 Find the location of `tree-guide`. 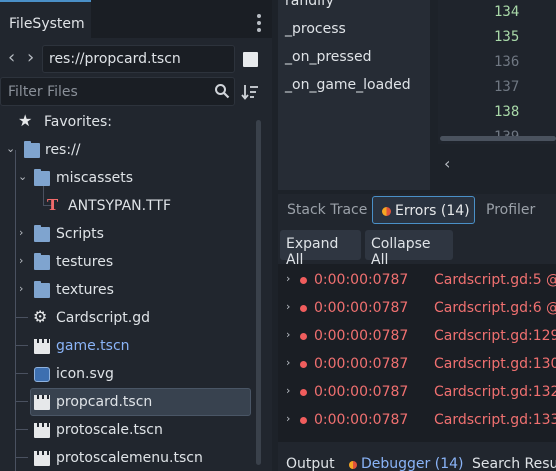

tree-guide is located at coordinates (21, 401).